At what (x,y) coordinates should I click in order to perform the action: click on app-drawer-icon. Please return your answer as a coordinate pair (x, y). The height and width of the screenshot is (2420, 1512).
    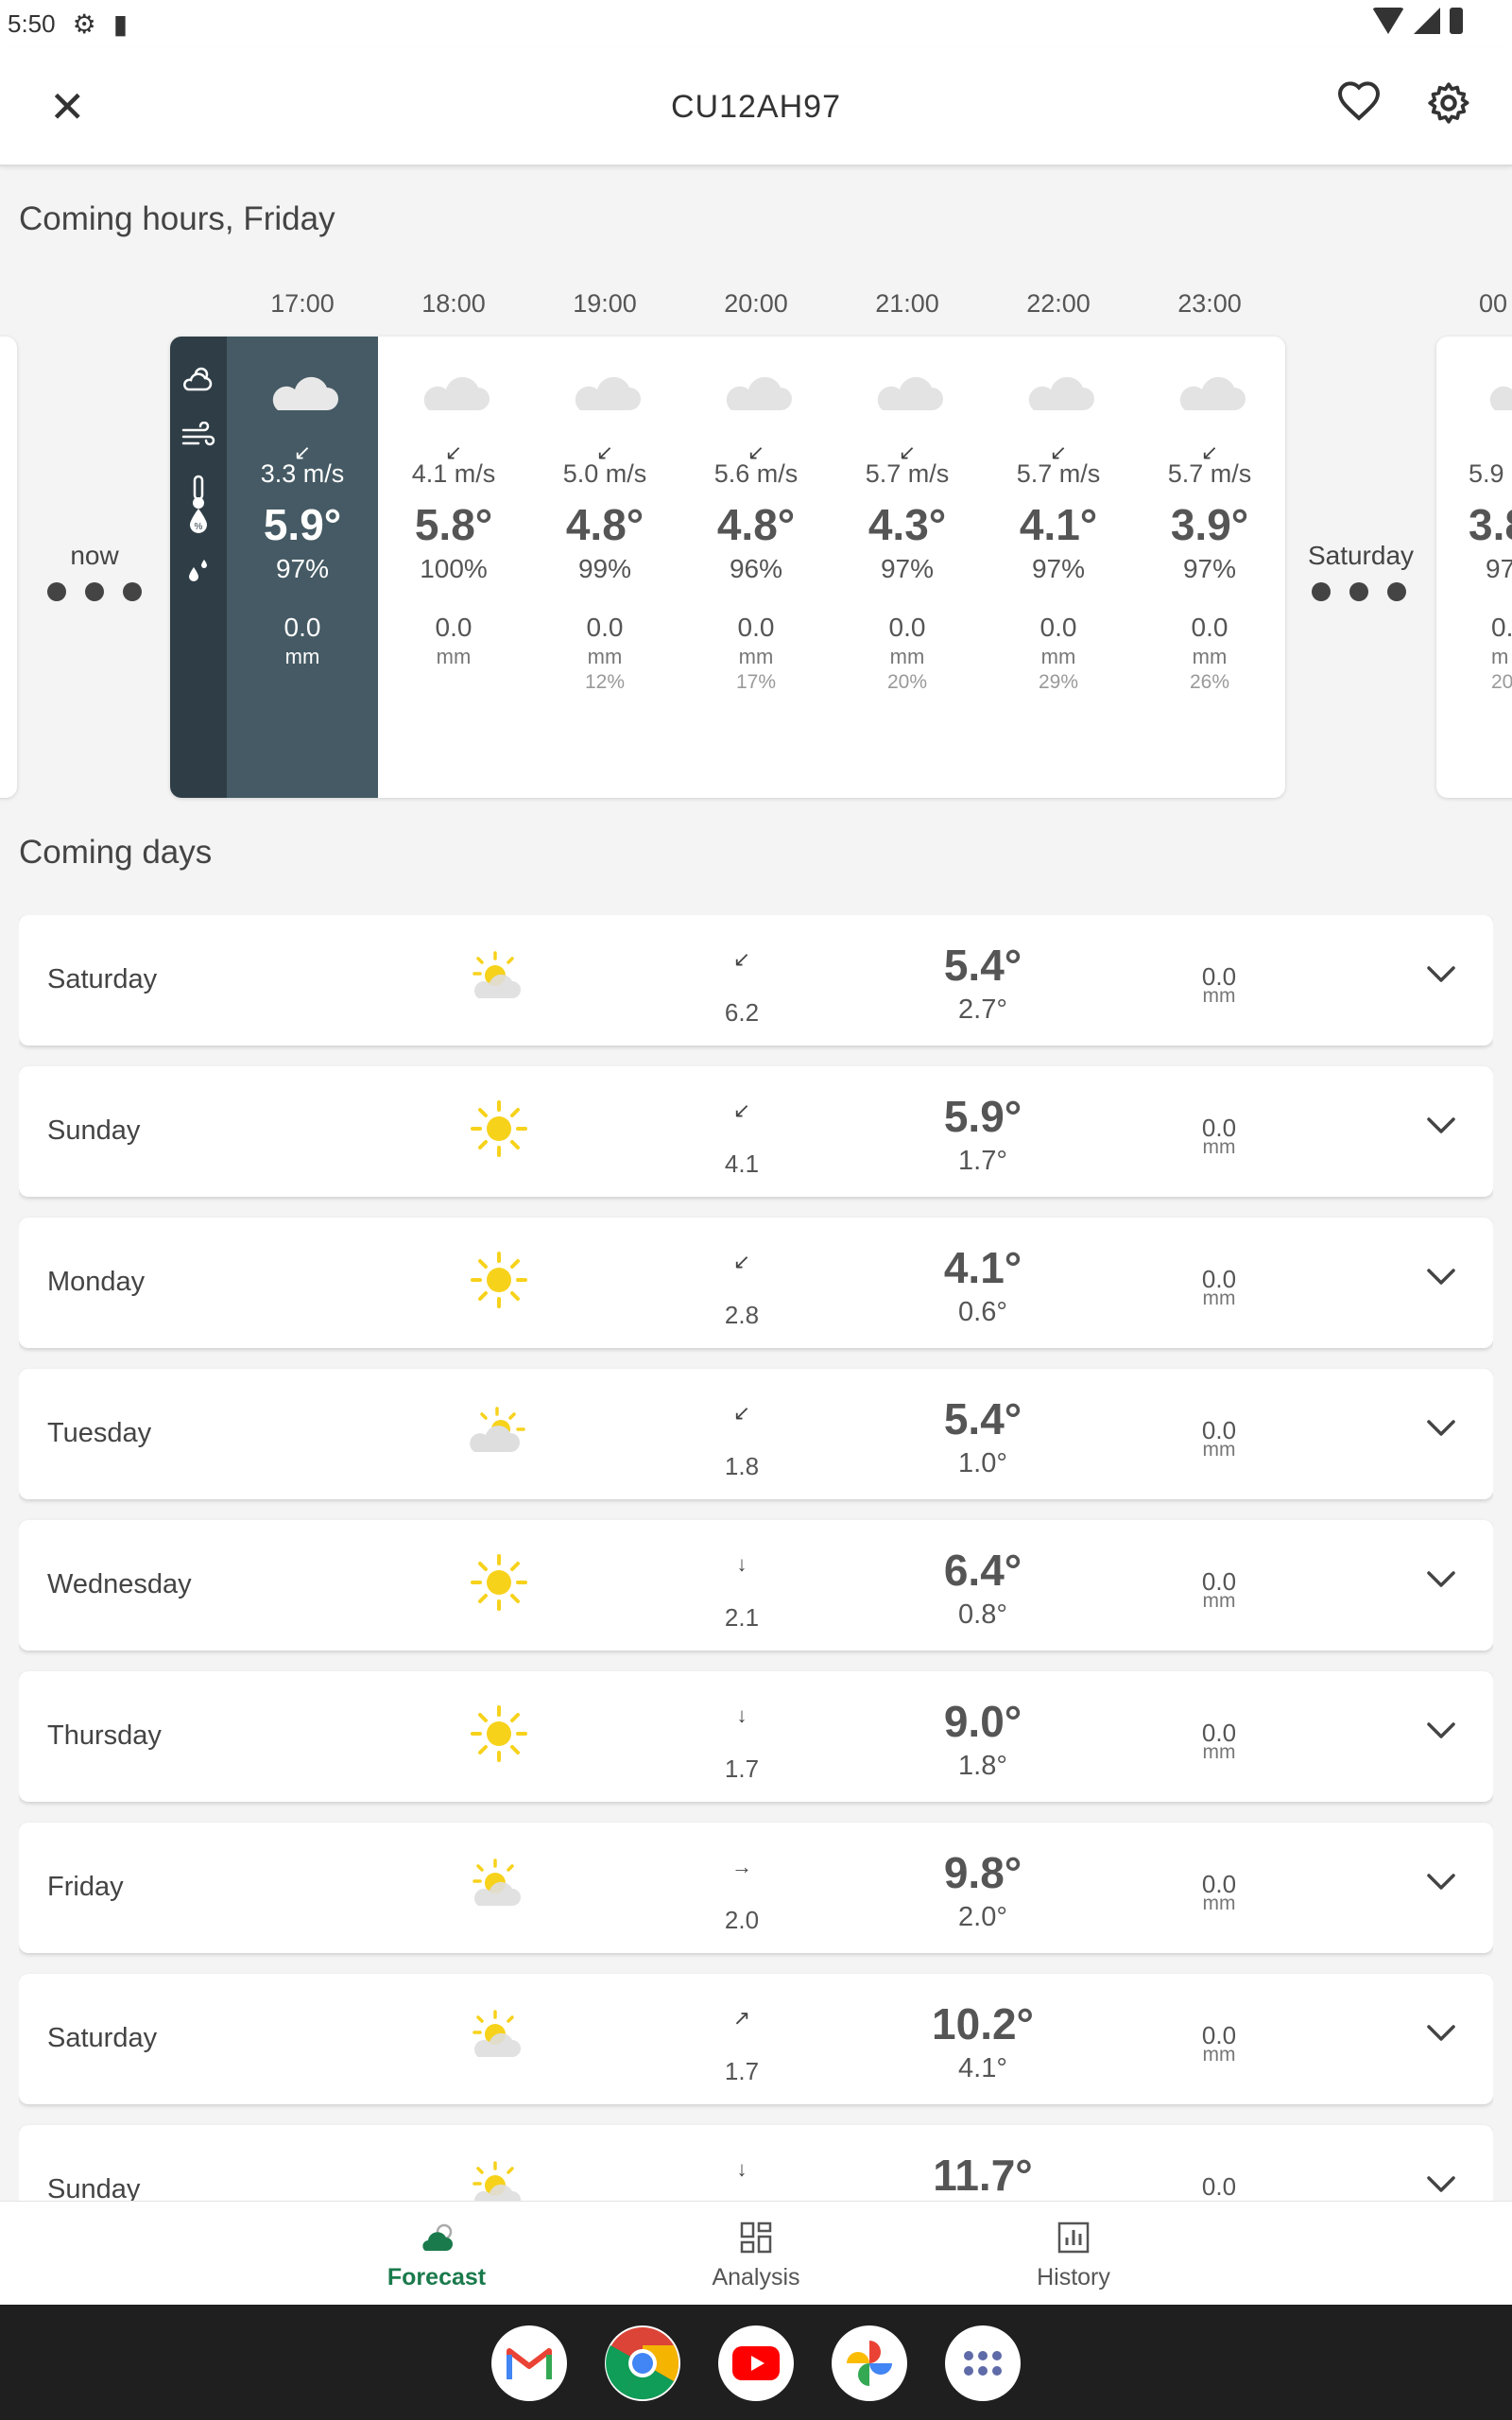
    Looking at the image, I should click on (983, 2363).